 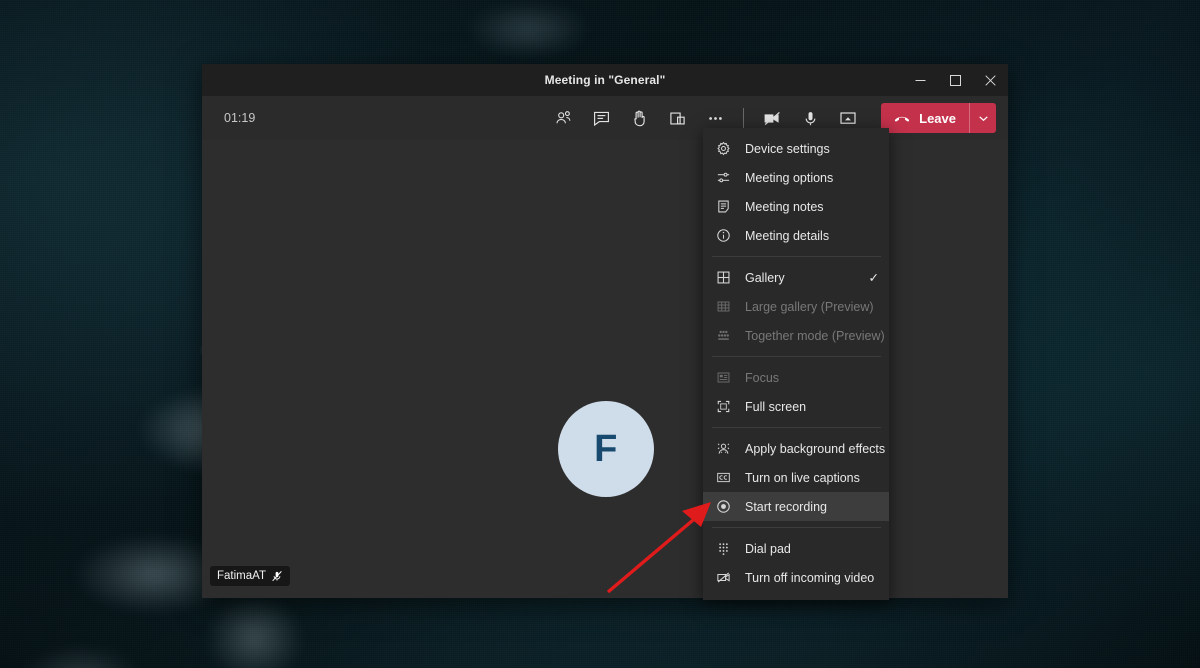 I want to click on show-participants-button, so click(x=563, y=118).